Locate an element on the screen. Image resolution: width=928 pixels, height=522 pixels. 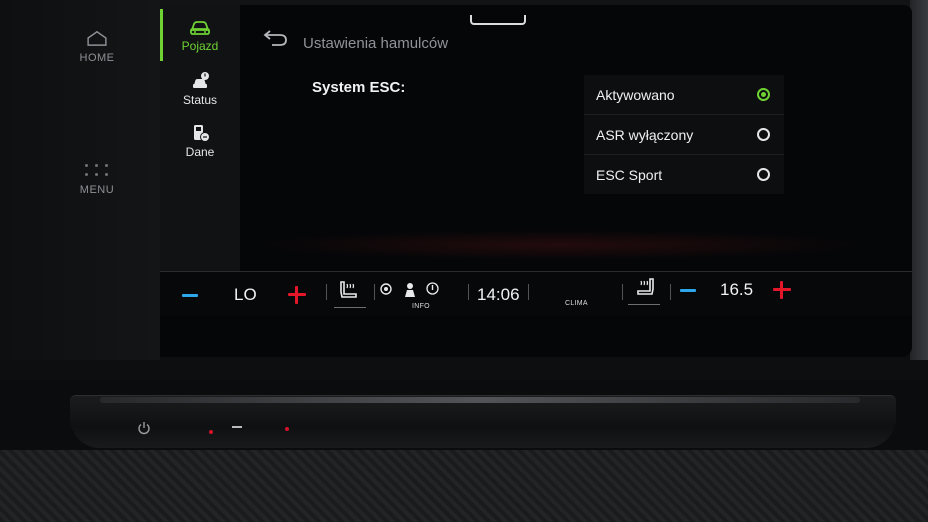
side-navigation: Pojazd Status Dane is located at coordinates (200, 141).